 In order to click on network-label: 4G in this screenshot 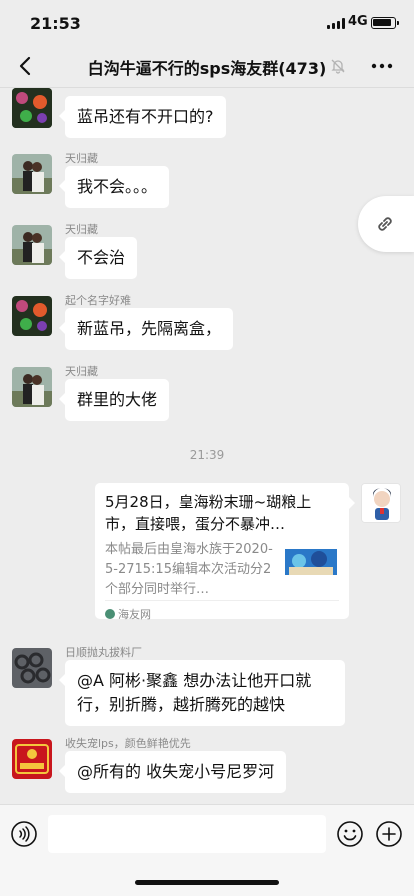, I will do `click(358, 21)`.